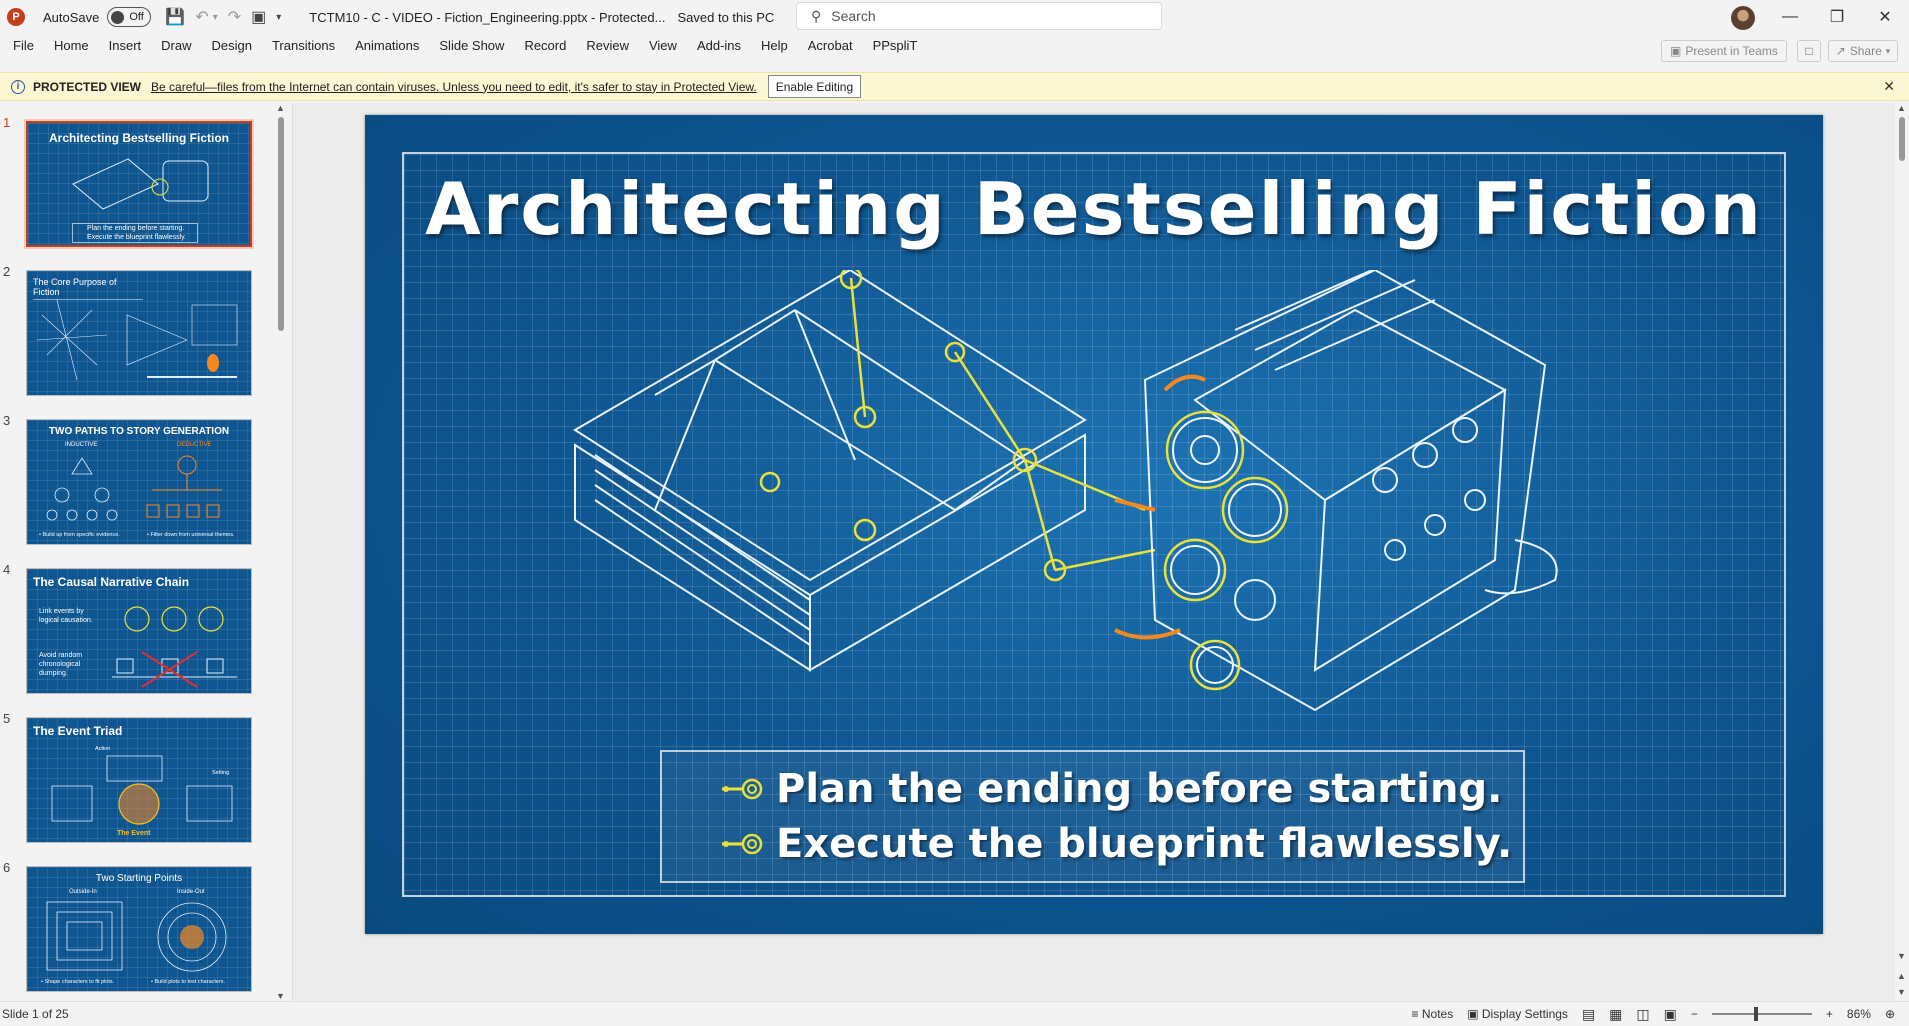  What do you see at coordinates (125, 46) in the screenshot?
I see `tab-insert: Insert` at bounding box center [125, 46].